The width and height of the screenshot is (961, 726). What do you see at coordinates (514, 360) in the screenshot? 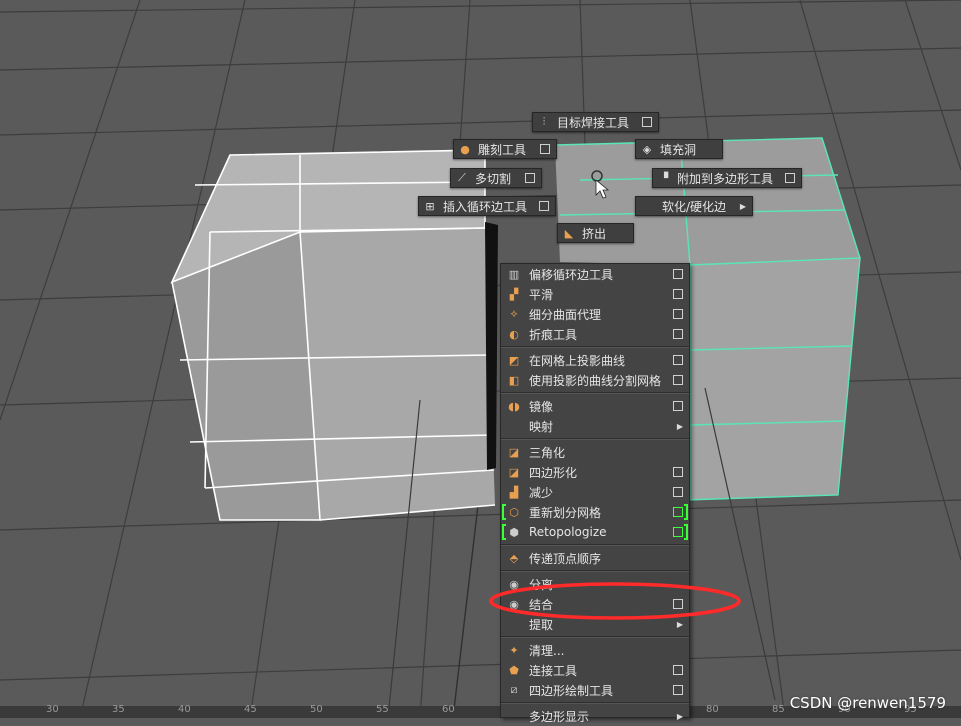
I see `project-curve-icon: ◩` at bounding box center [514, 360].